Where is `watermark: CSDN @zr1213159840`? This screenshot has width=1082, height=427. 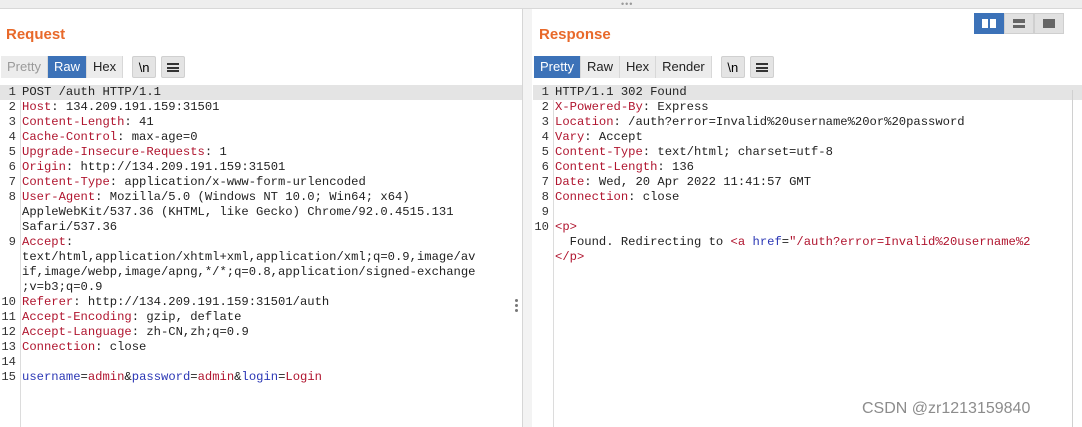
watermark: CSDN @zr1213159840 is located at coordinates (946, 408).